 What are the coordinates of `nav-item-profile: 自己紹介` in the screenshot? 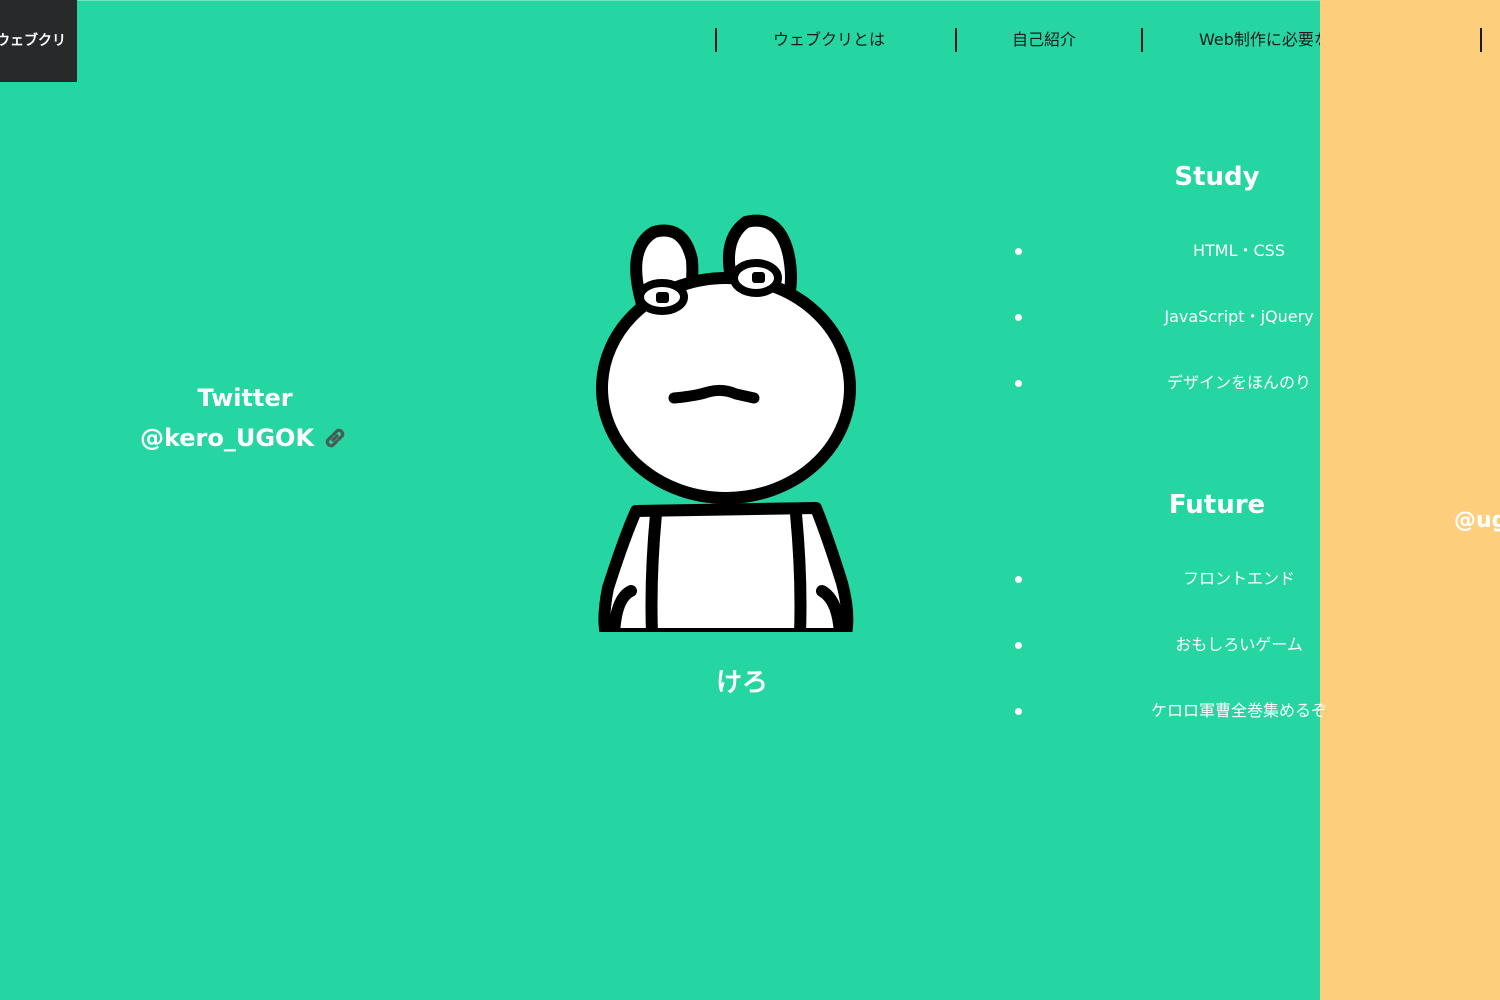 It's located at (1044, 40).